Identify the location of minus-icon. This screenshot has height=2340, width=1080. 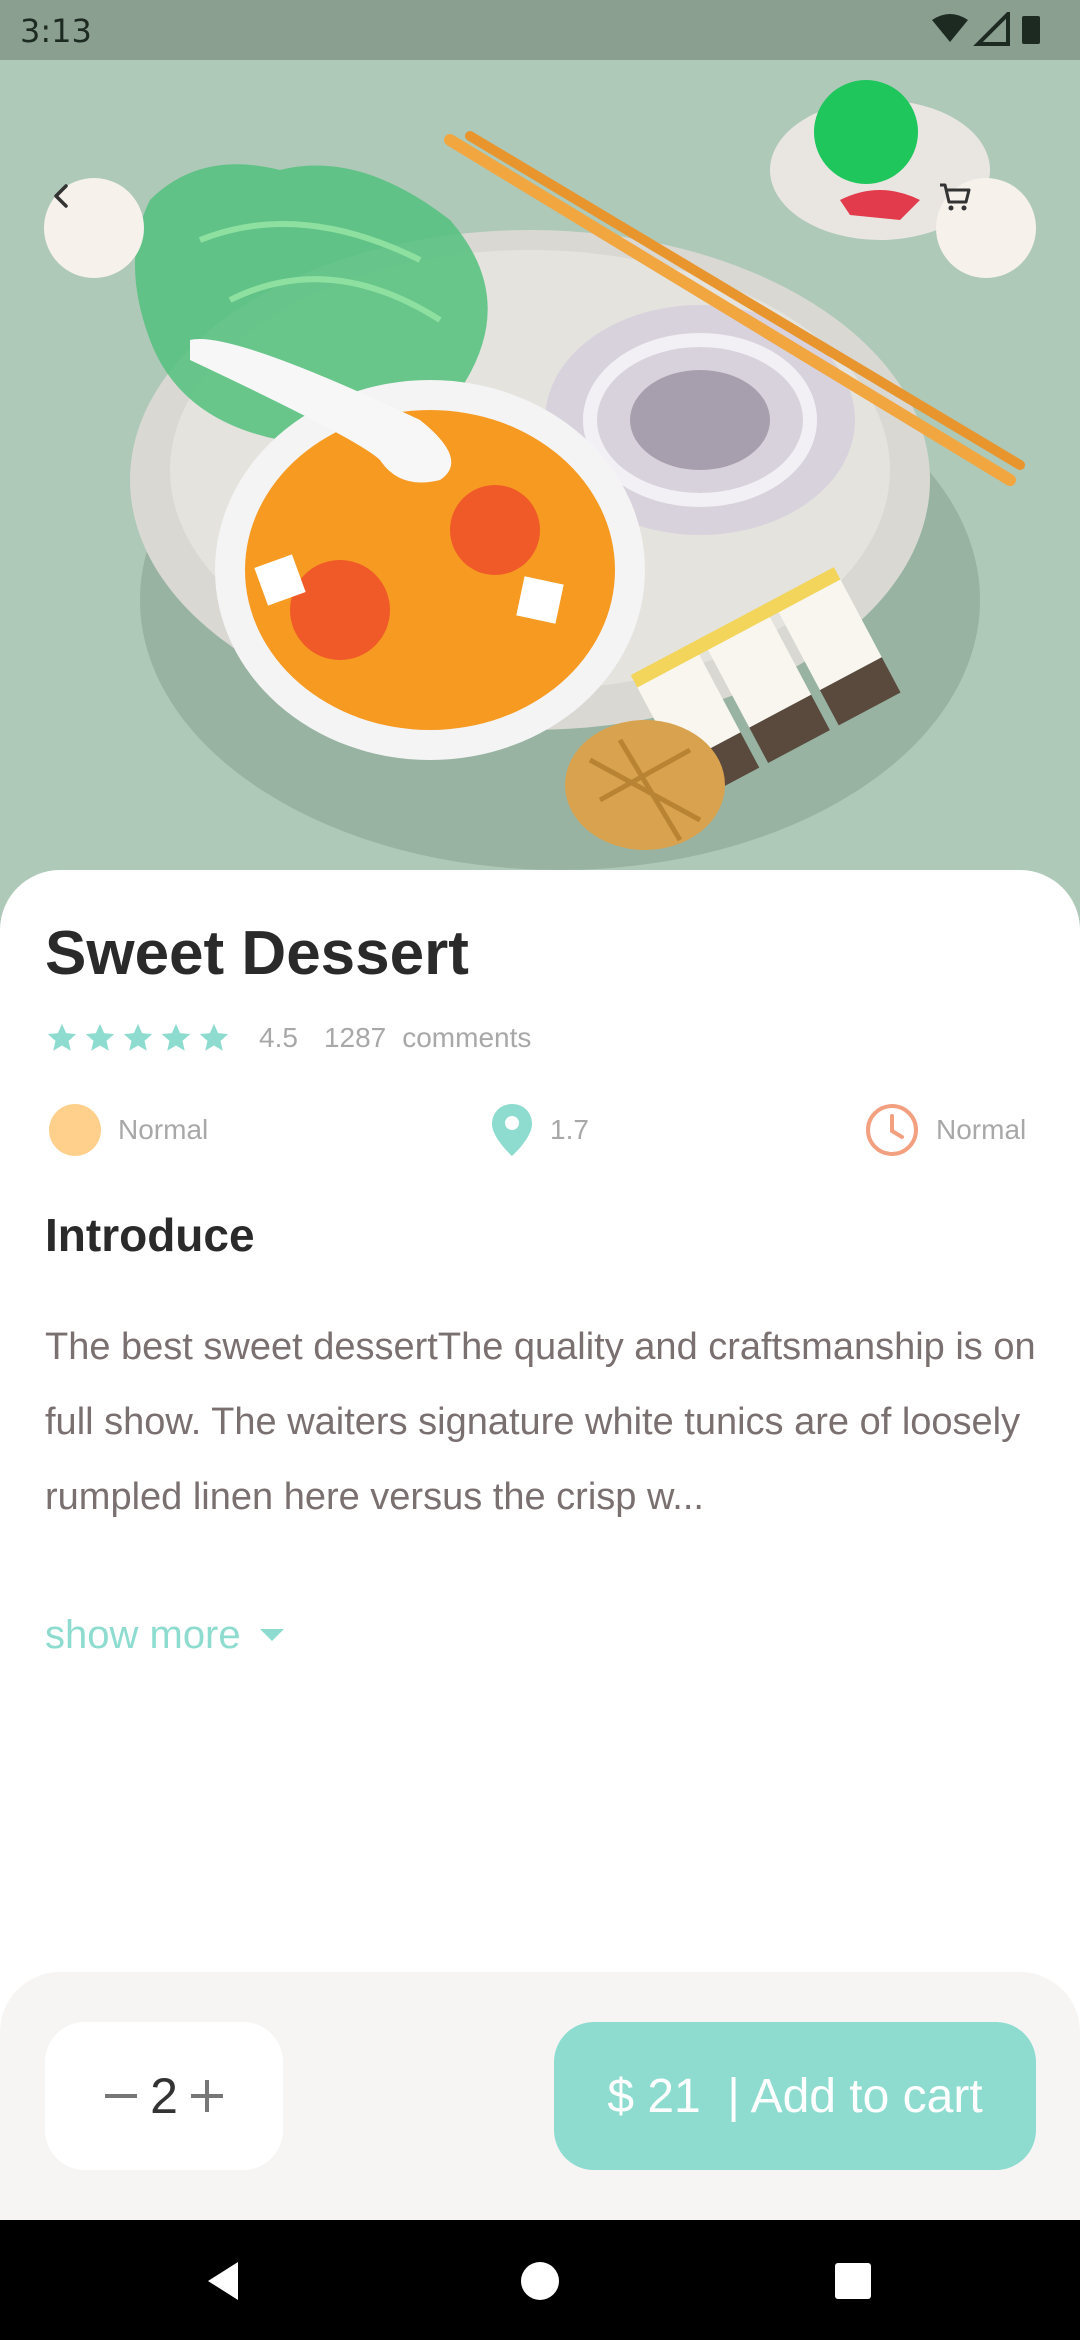
(121, 2096).